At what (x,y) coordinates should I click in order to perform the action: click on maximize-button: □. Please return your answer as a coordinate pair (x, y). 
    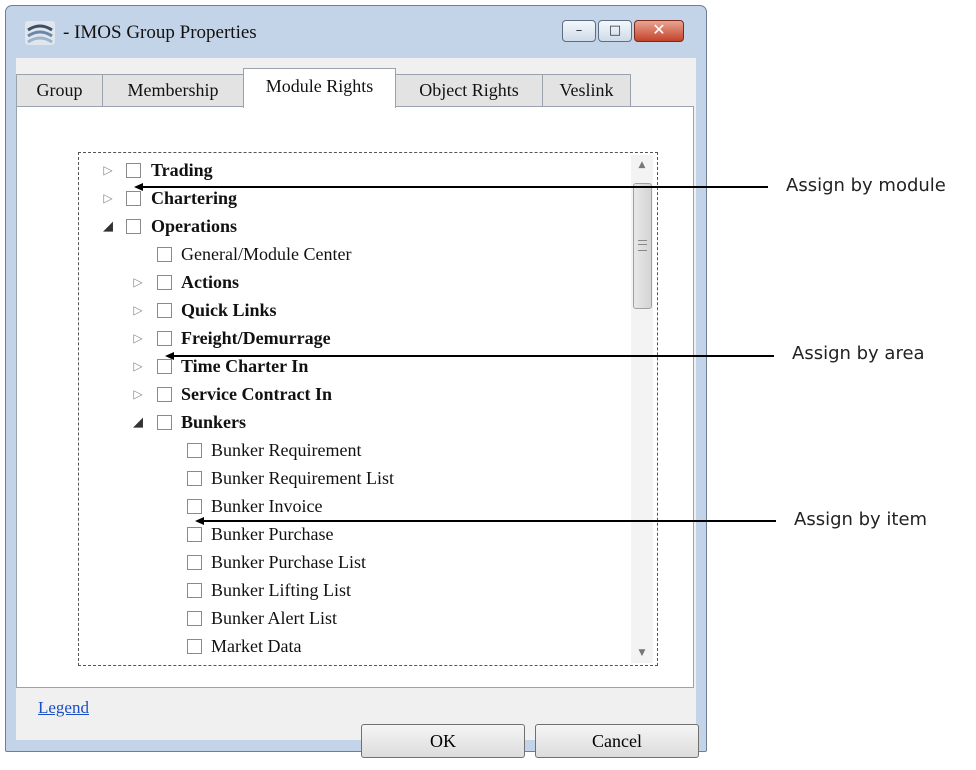
    Looking at the image, I should click on (615, 31).